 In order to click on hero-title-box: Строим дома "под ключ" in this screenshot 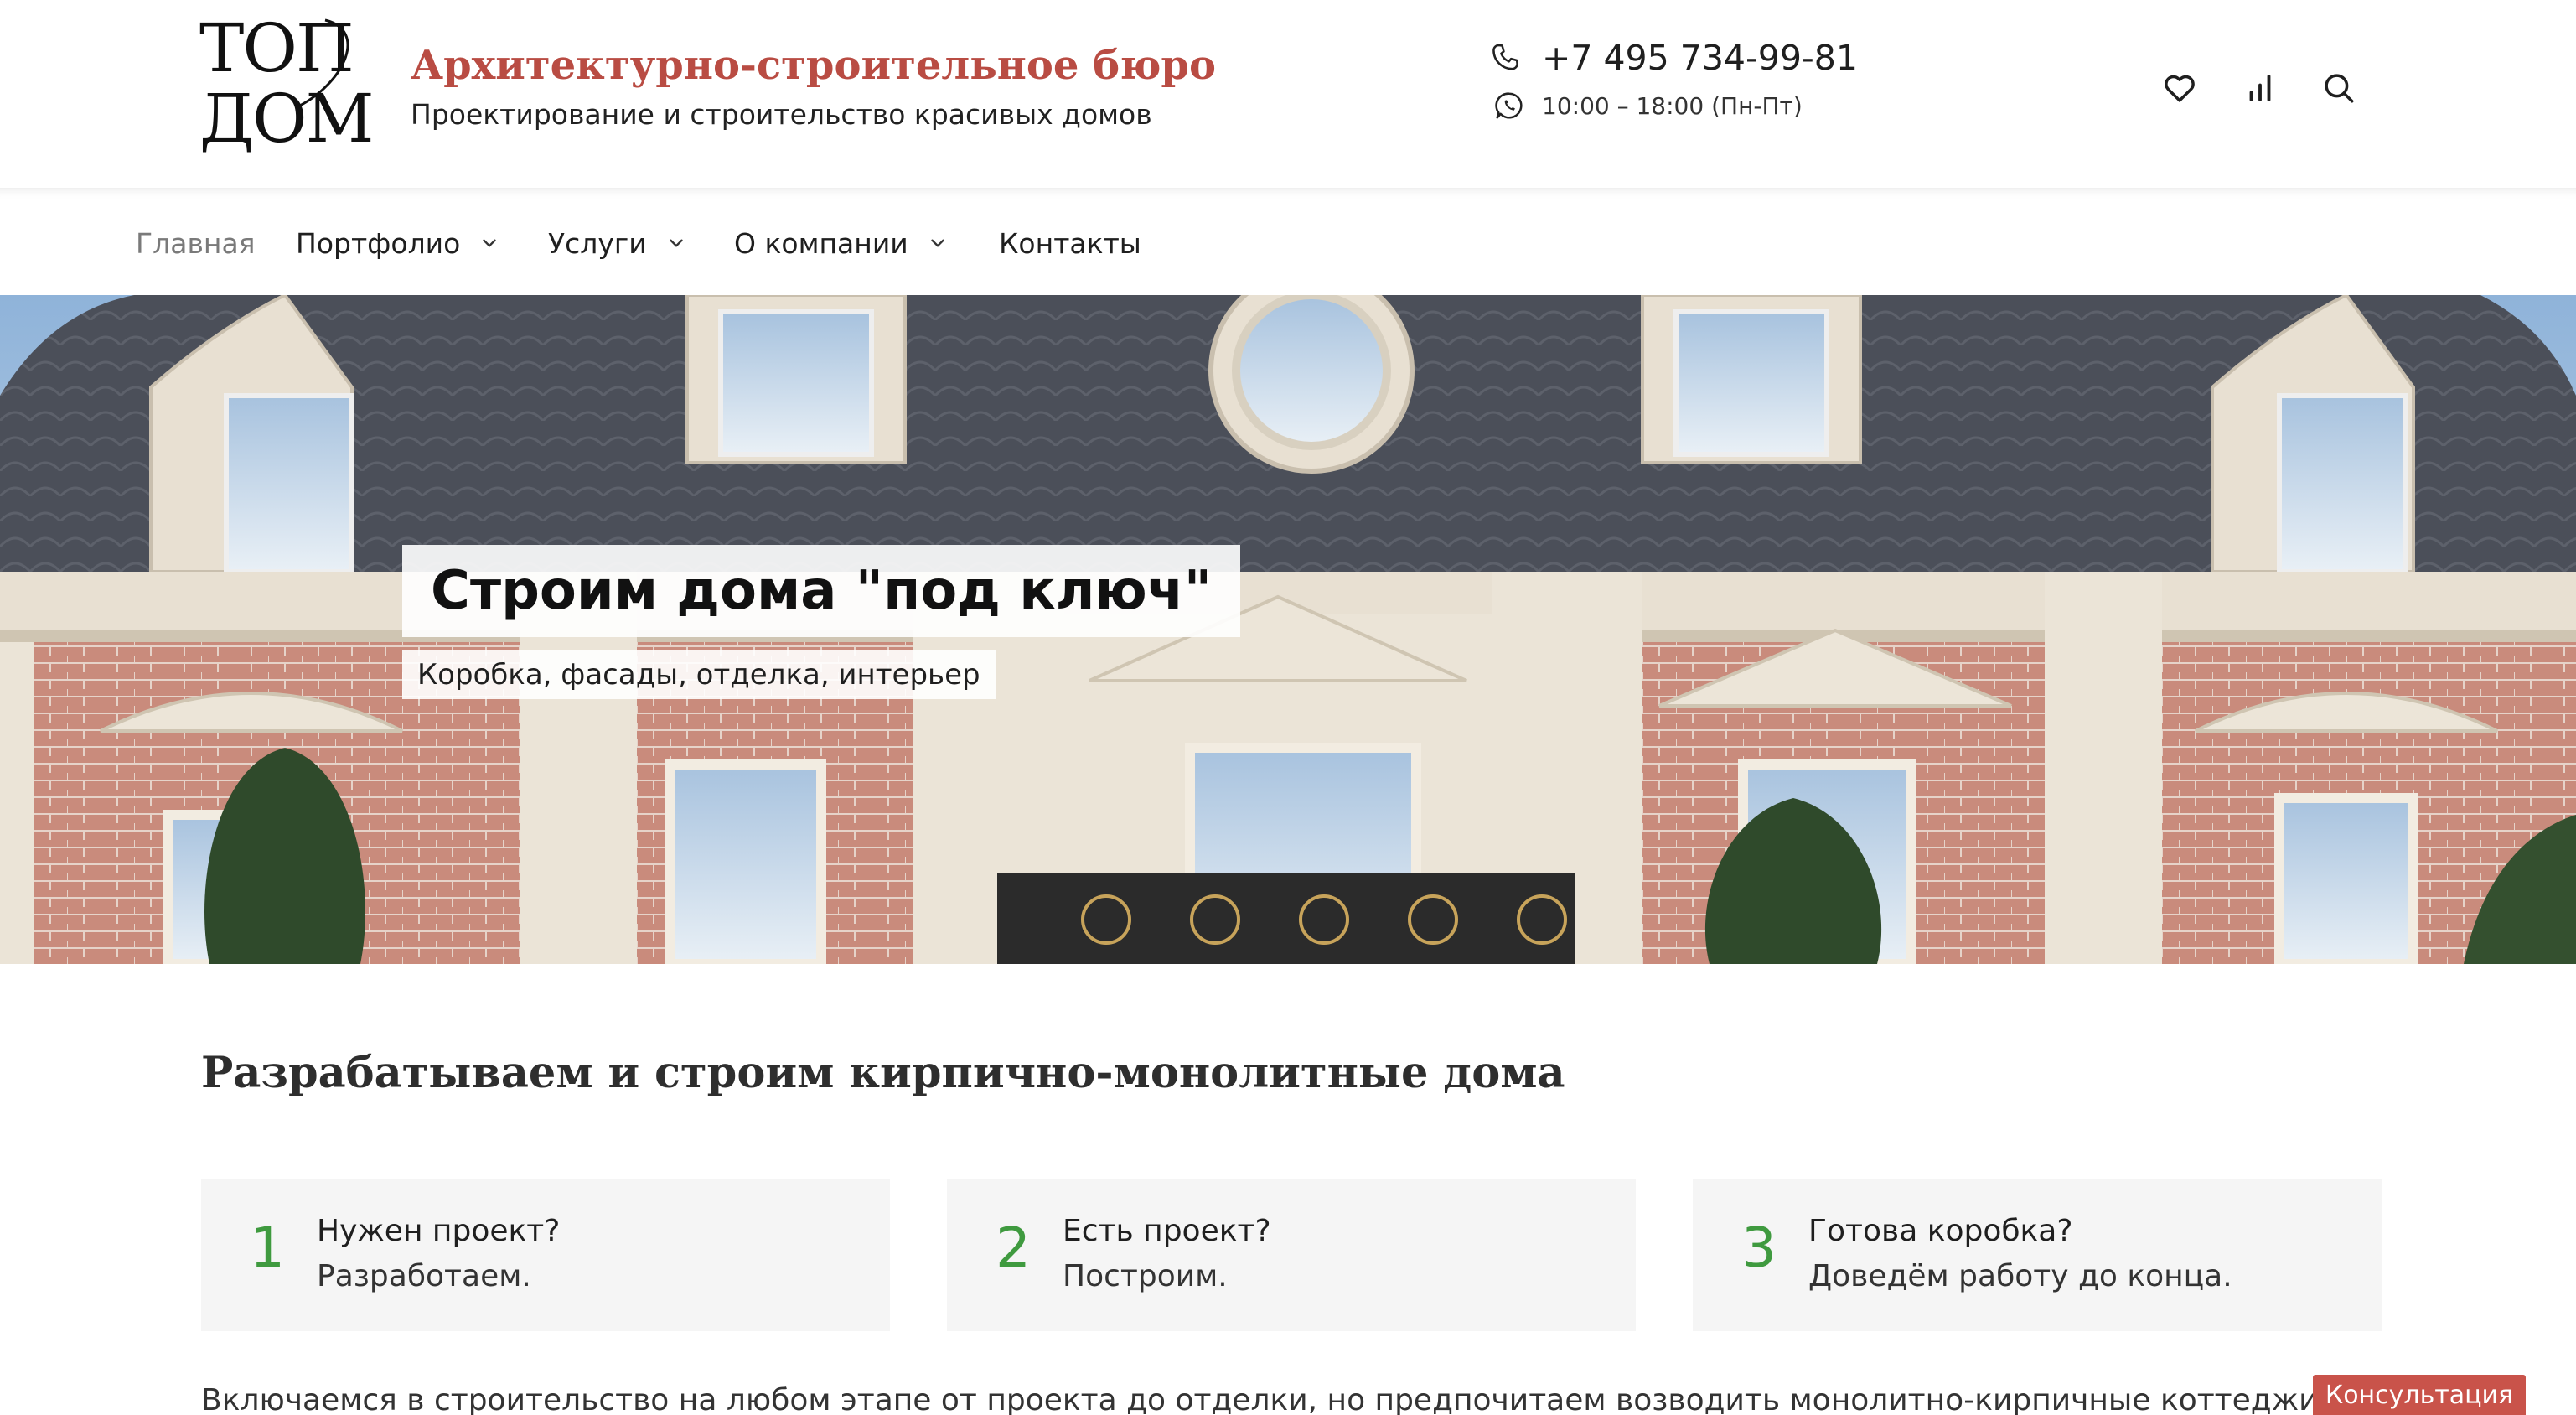, I will do `click(821, 591)`.